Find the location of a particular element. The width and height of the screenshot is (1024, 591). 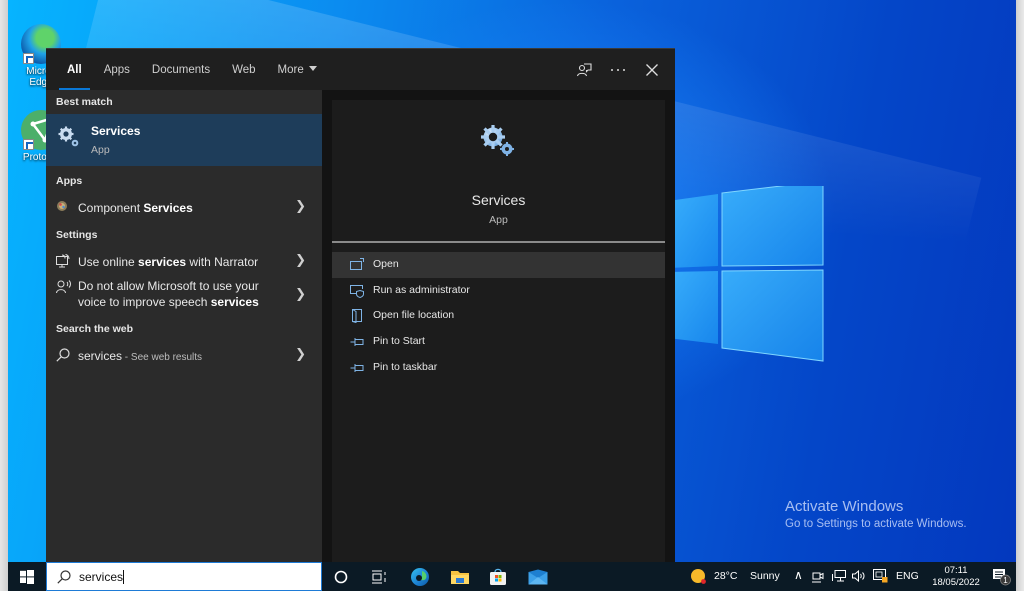

action-open: Open is located at coordinates (498, 265).